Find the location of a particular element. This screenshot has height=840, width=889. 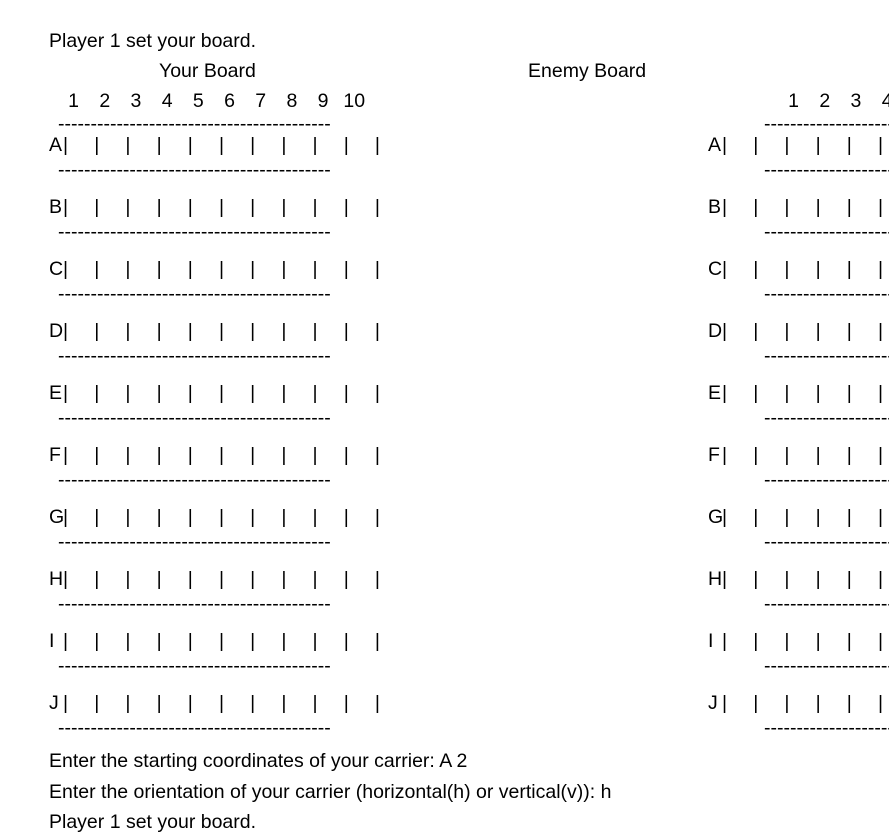

enemy-board-cell-E1: | is located at coordinates (737, 393).